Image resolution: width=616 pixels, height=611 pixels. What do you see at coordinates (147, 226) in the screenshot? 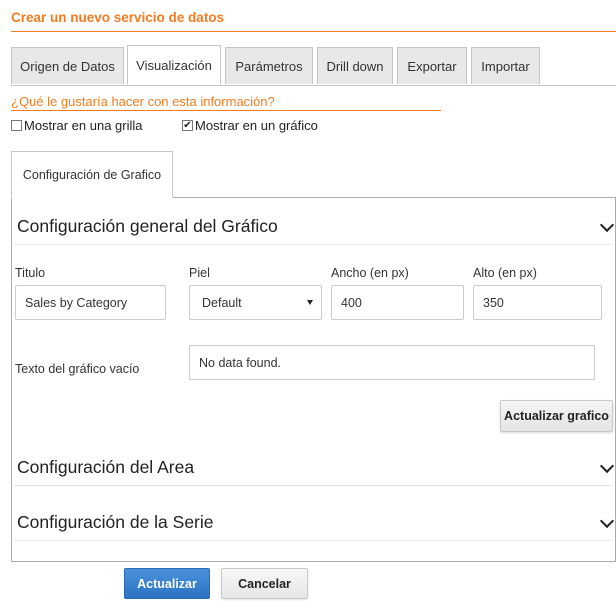
I see `general-section-title: Configuración general del Gráfico` at bounding box center [147, 226].